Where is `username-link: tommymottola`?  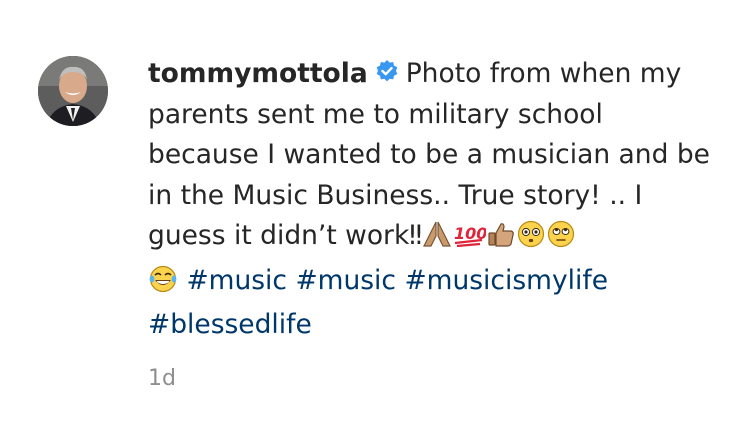 username-link: tommymottola is located at coordinates (258, 73).